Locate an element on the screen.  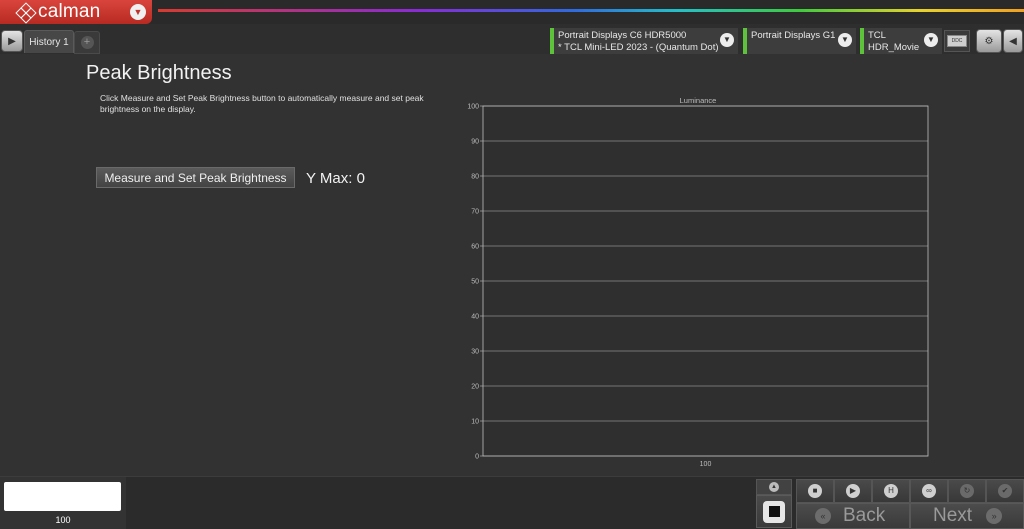
calman-logo-icon is located at coordinates (26, 13).